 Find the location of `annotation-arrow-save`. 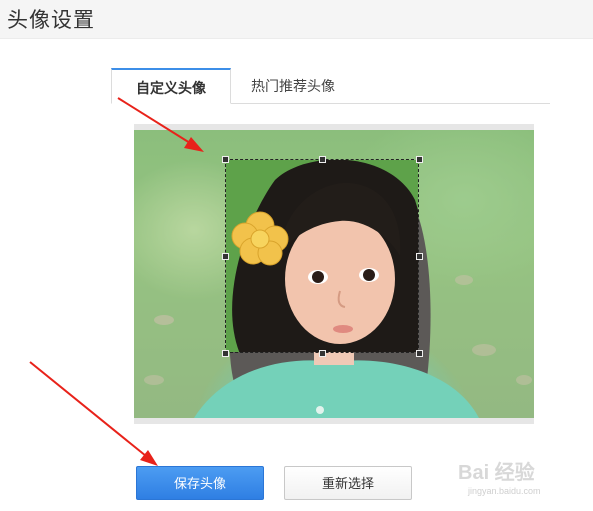

annotation-arrow-save is located at coordinates (93, 413).